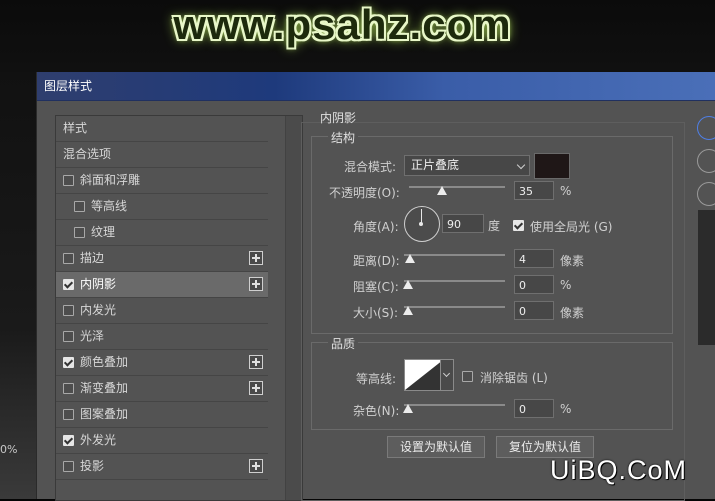  Describe the element at coordinates (454, 307) in the screenshot. I see `size-slider` at that location.